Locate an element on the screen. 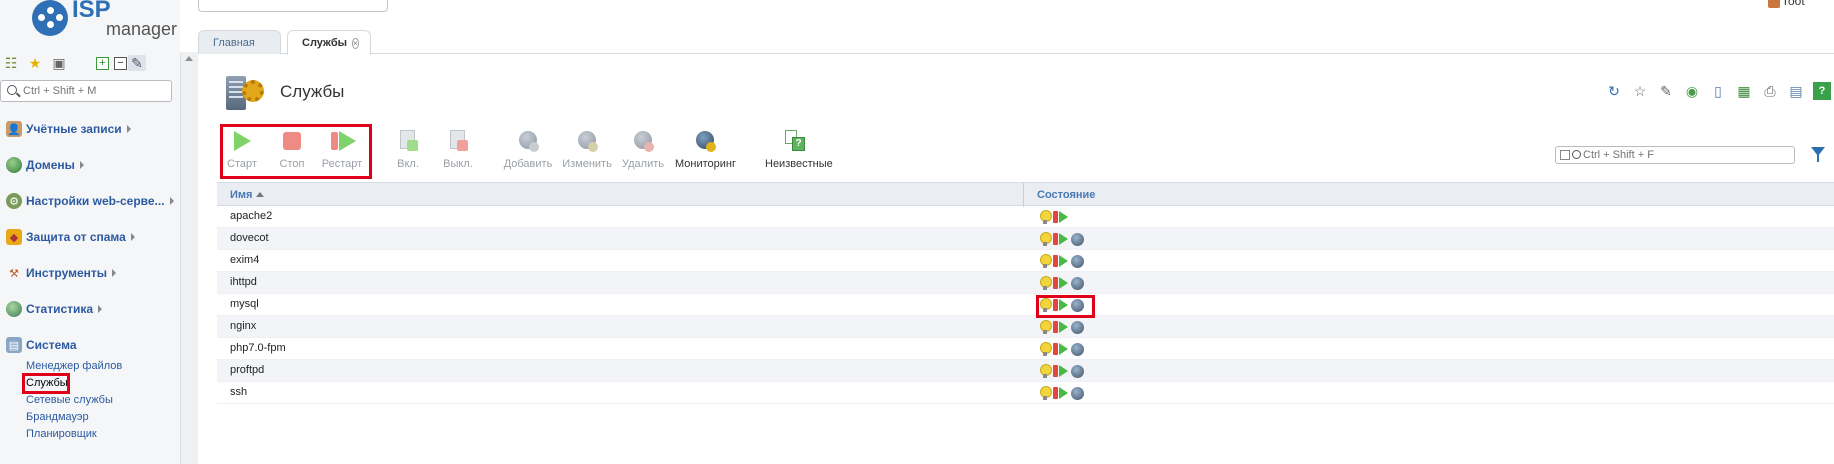 Image resolution: width=1834 pixels, height=464 pixels. favorite-star-icon: ☆ is located at coordinates (1640, 91).